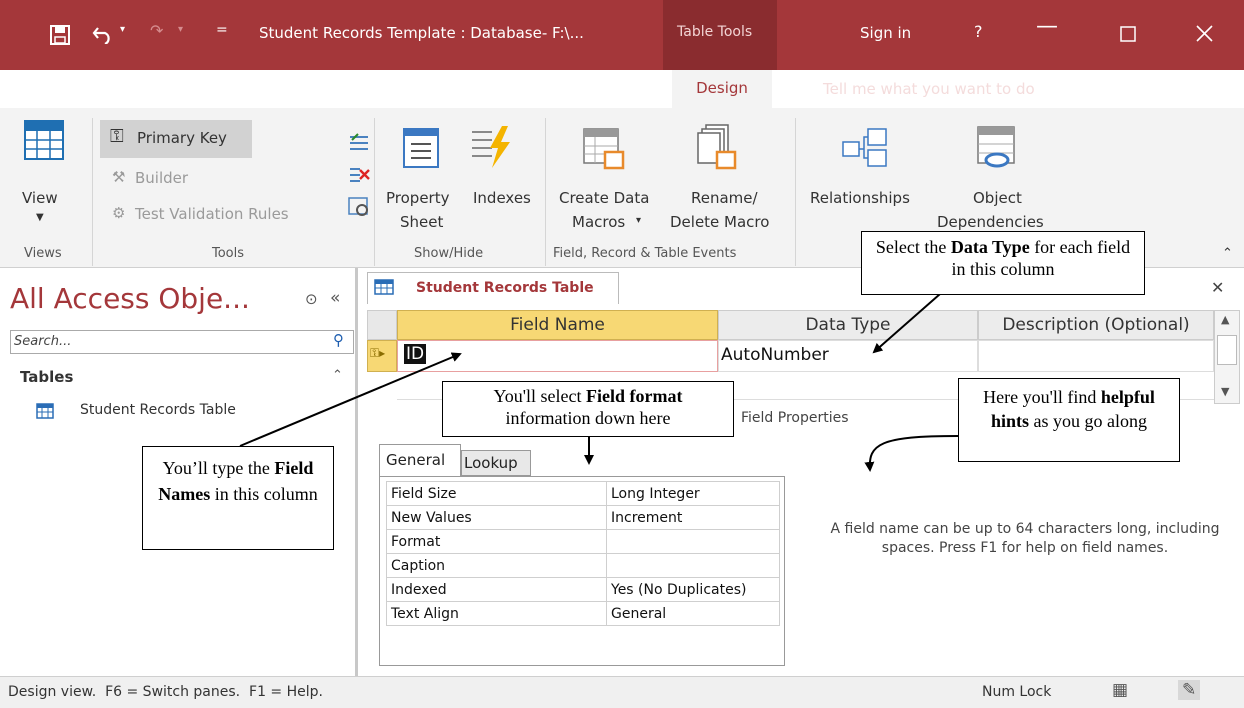 The image size is (1244, 708). I want to click on callout-bold-text: Field format, so click(634, 396).